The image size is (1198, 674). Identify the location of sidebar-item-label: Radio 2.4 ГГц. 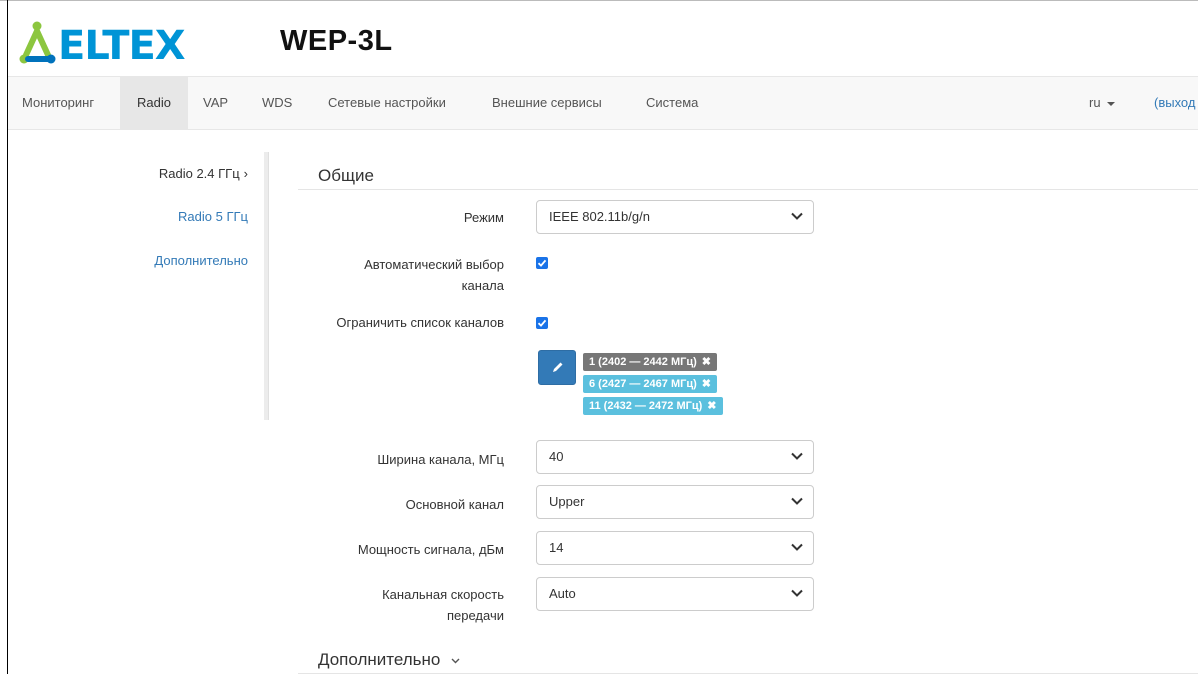
(199, 173).